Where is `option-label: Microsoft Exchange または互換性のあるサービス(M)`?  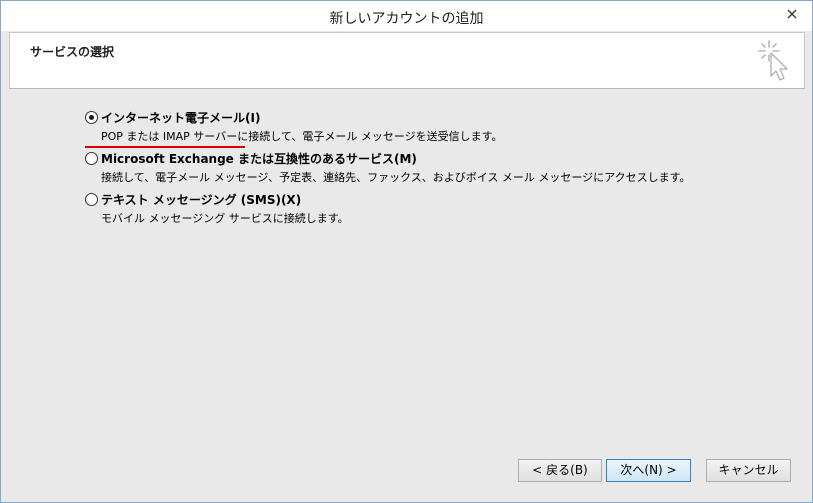
option-label: Microsoft Exchange または互換性のあるサービス(M) is located at coordinates (259, 159).